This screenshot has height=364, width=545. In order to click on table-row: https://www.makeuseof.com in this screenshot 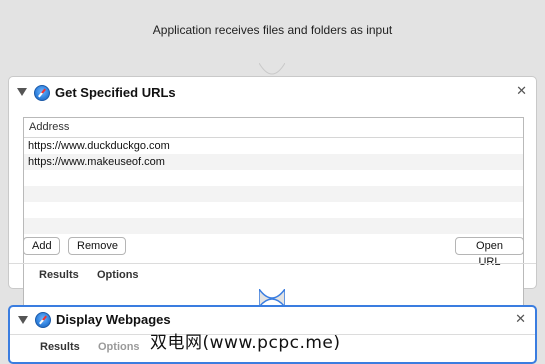, I will do `click(273, 162)`.